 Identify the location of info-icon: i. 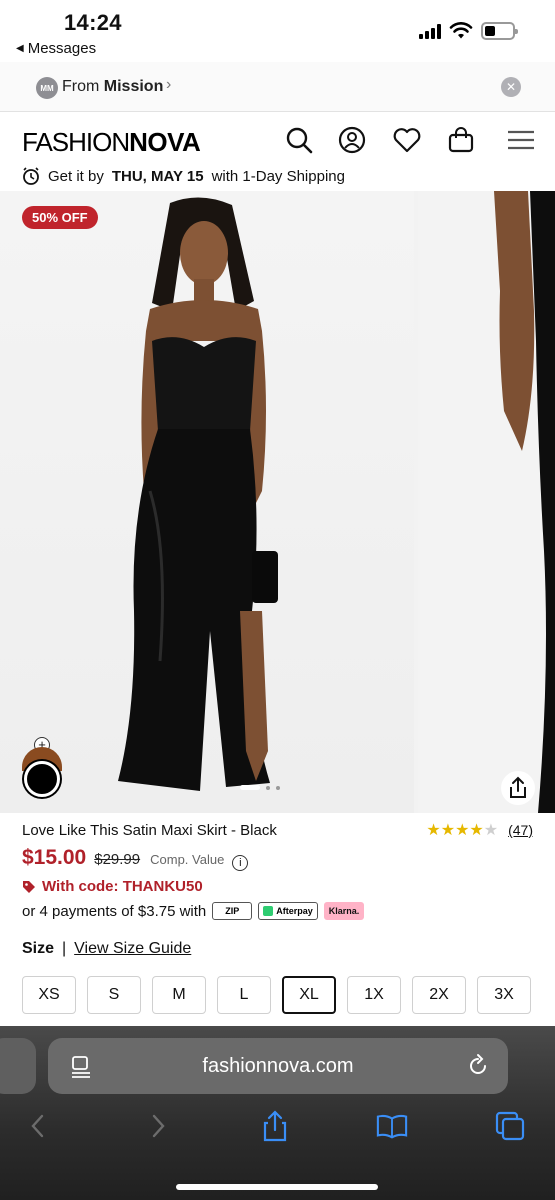
(240, 863).